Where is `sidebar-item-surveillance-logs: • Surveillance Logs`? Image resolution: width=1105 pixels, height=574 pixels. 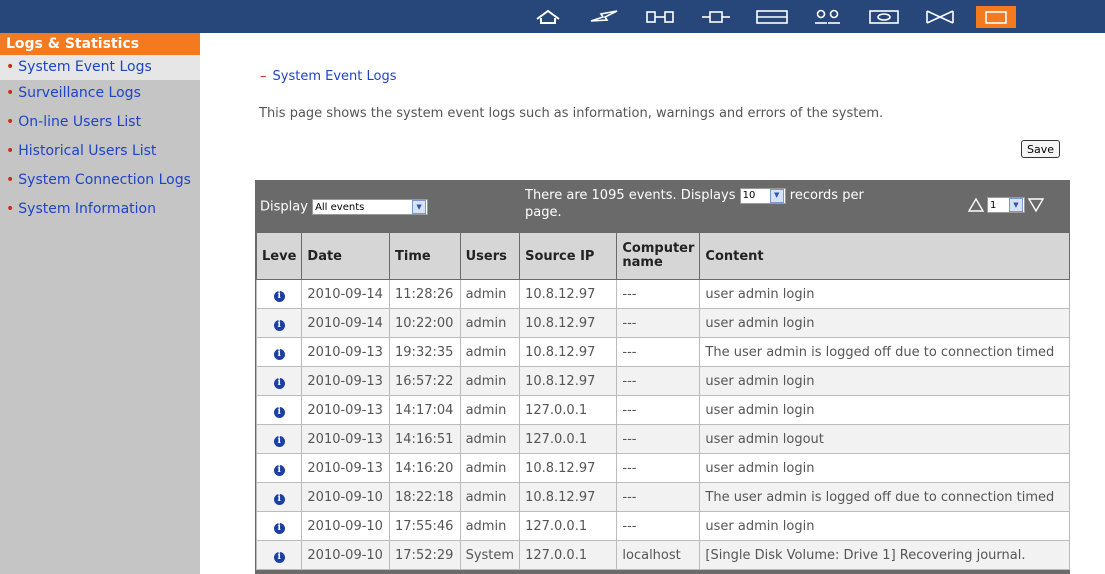 sidebar-item-surveillance-logs: • Surveillance Logs is located at coordinates (100, 94).